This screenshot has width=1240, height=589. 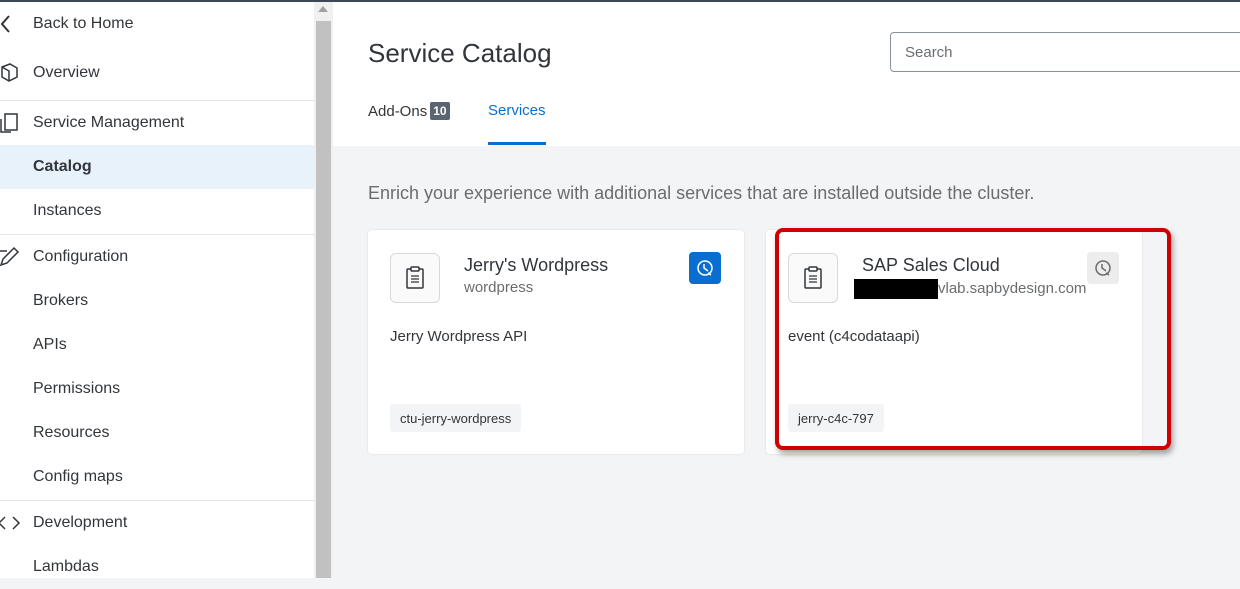 I want to click on sidebar-scrollbar, so click(x=323, y=290).